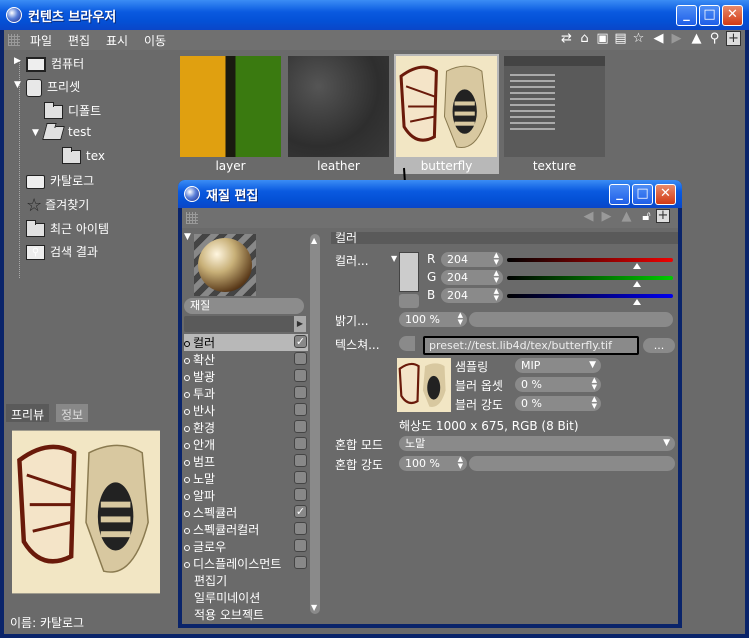 This screenshot has width=749, height=638. What do you see at coordinates (472, 277) in the screenshot?
I see `g-value-input: 204 ▲ ▼` at bounding box center [472, 277].